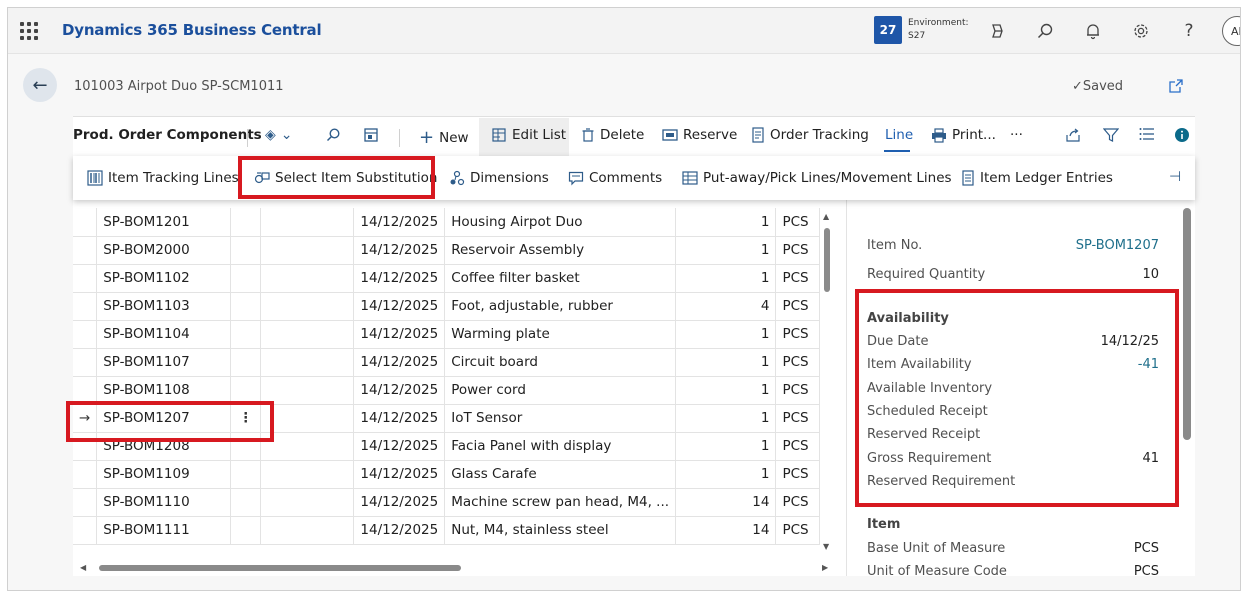 The image size is (1248, 598). What do you see at coordinates (939, 135) in the screenshot?
I see `printer-icon` at bounding box center [939, 135].